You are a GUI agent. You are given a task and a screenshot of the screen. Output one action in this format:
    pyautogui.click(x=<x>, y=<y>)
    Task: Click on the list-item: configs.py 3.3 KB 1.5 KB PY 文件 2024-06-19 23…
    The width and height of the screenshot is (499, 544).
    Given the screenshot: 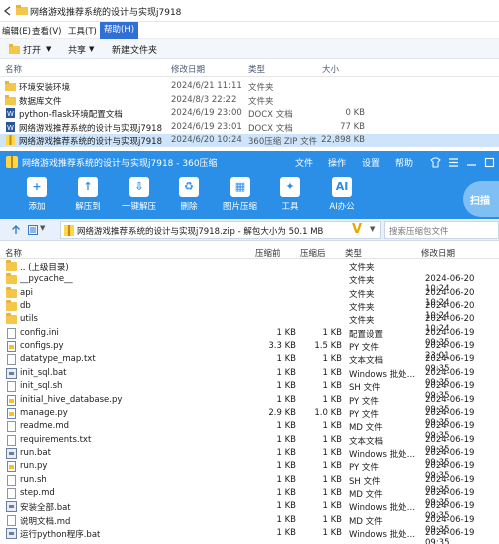 What is the action you would take?
    pyautogui.click(x=249, y=350)
    